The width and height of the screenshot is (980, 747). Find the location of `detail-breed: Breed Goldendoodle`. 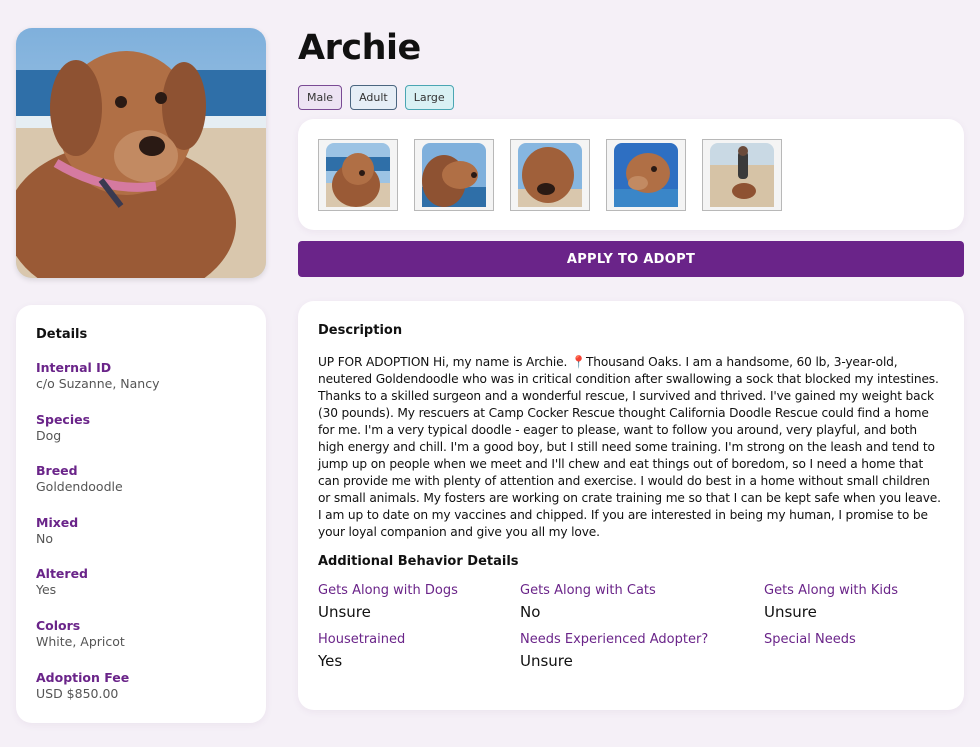

detail-breed: Breed Goldendoodle is located at coordinates (141, 489).